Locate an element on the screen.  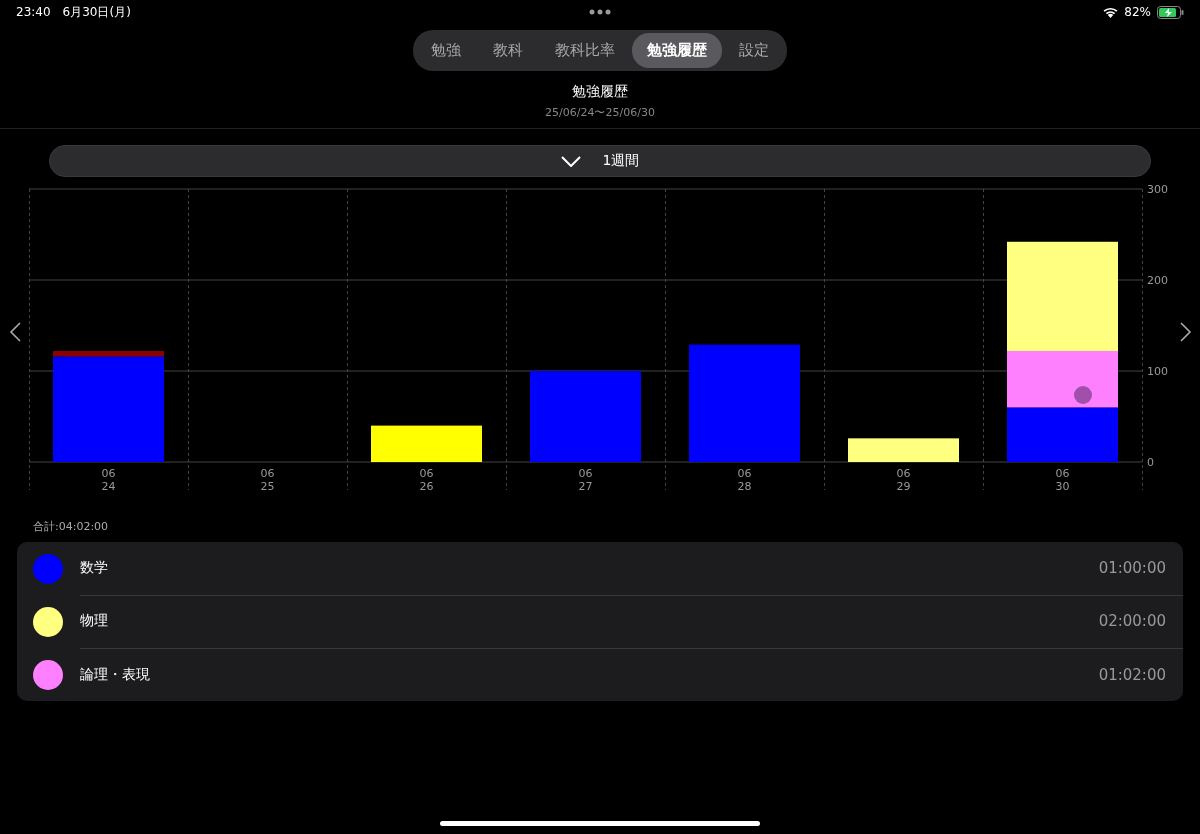
chevron-right-icon is located at coordinates (1185, 332).